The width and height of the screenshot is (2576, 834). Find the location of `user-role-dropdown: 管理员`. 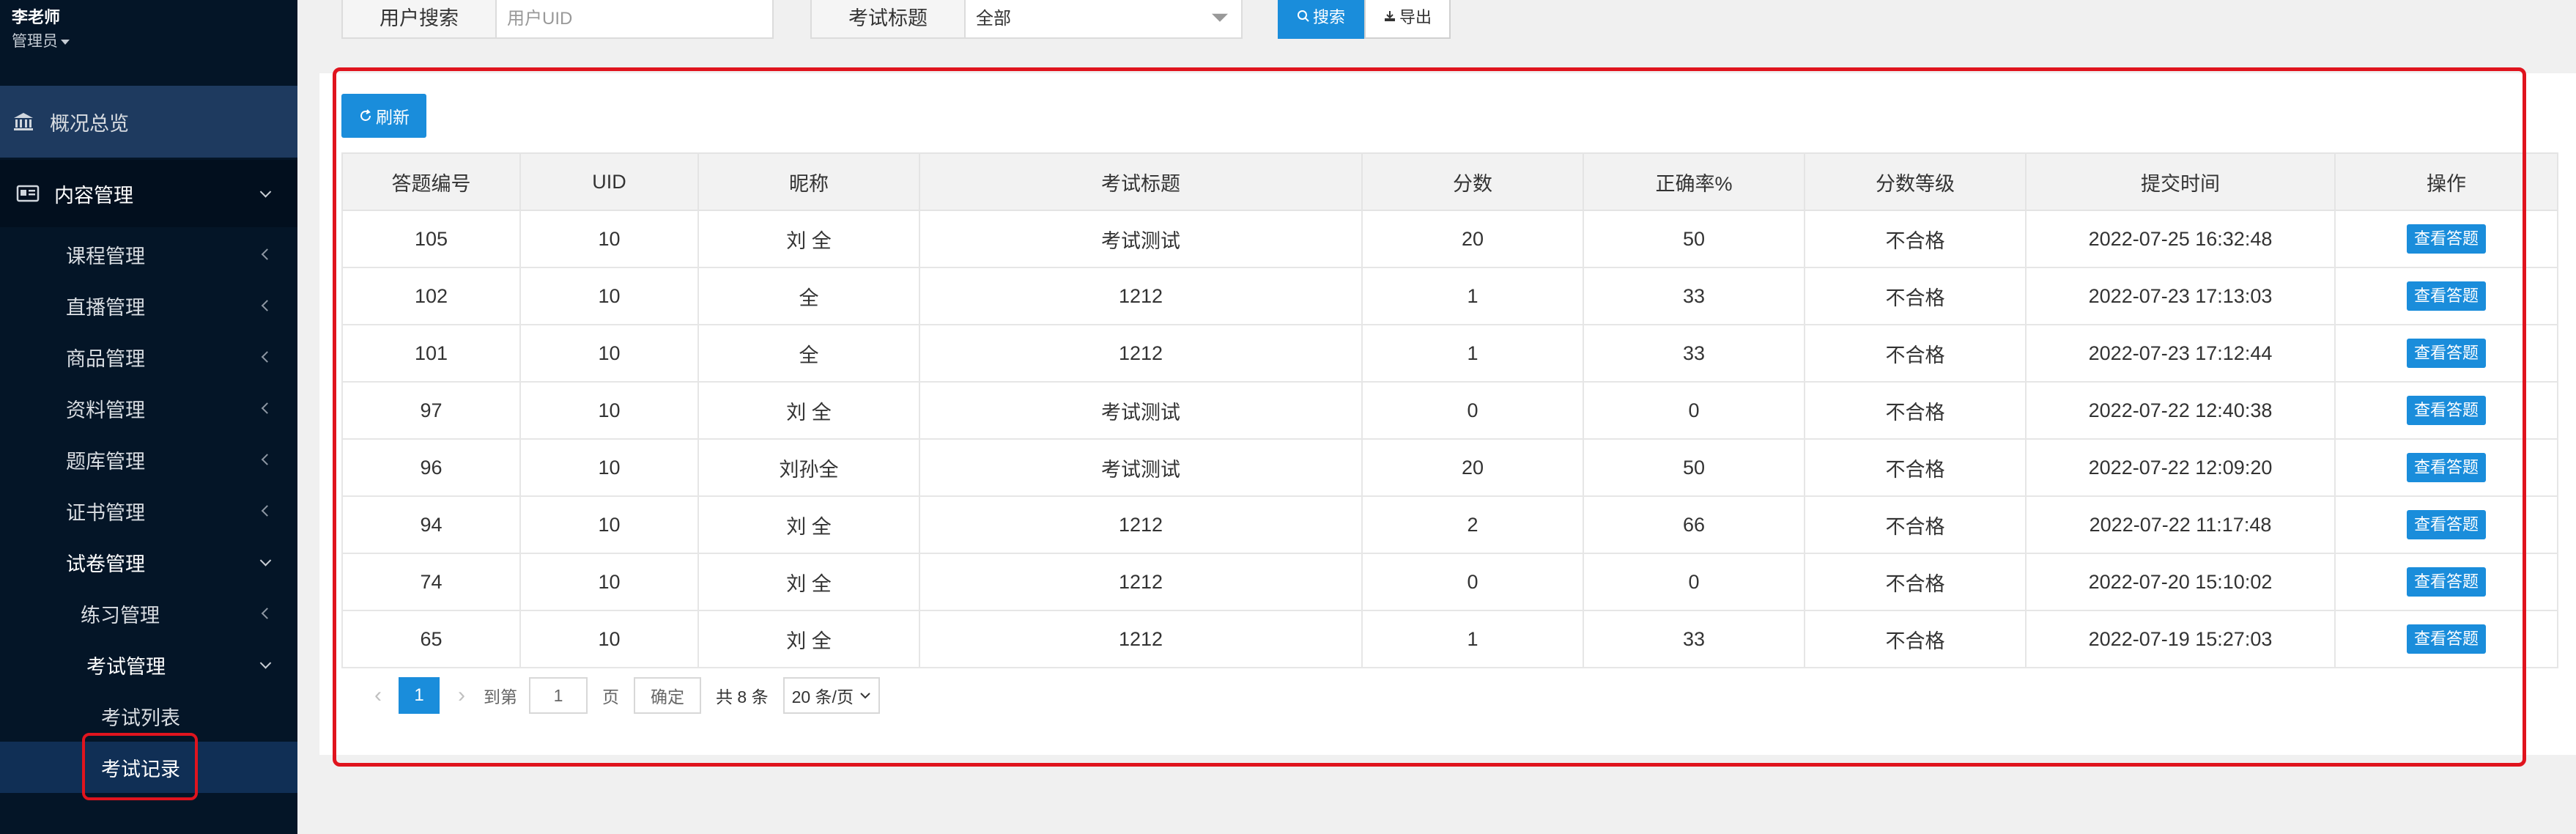

user-role-dropdown: 管理员 is located at coordinates (41, 42).